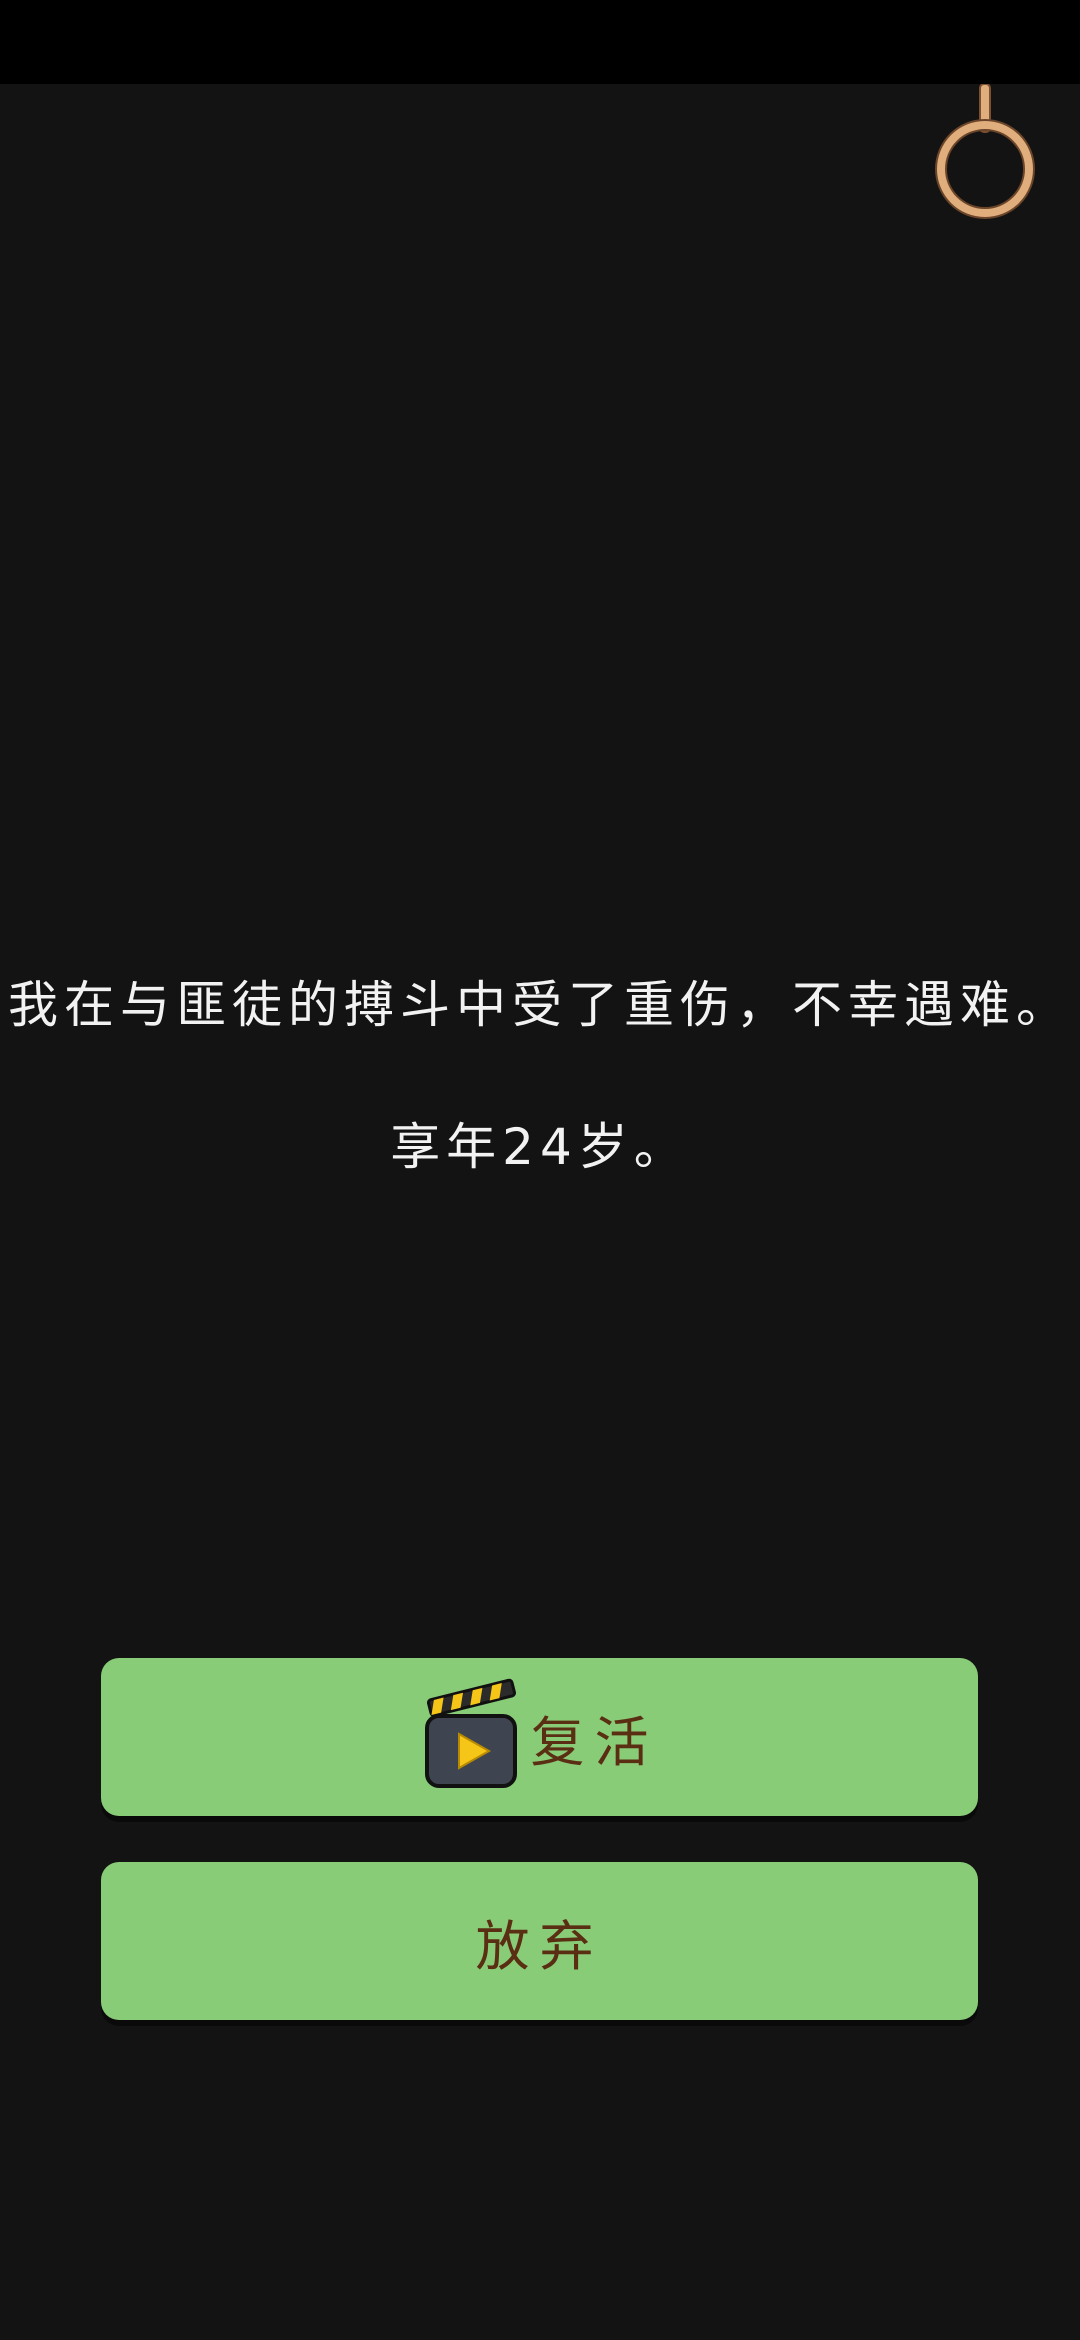 The image size is (1080, 2340). Describe the element at coordinates (985, 151) in the screenshot. I see `hanging-ring-icon` at that location.